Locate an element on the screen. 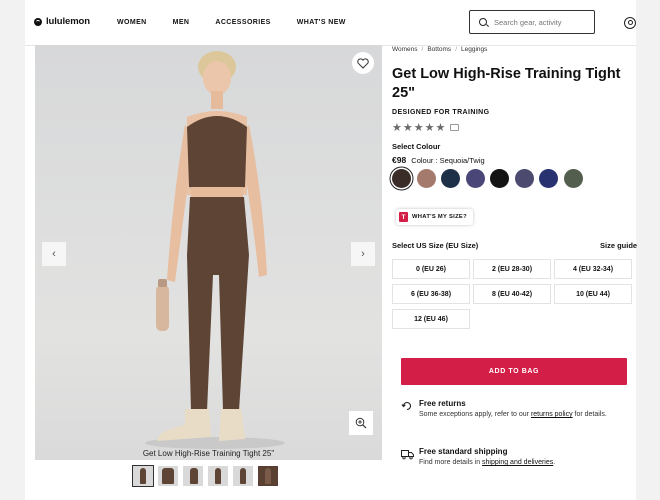 The width and height of the screenshot is (660, 500). colour-name: Colour : Sequoia/Twig is located at coordinates (448, 160).